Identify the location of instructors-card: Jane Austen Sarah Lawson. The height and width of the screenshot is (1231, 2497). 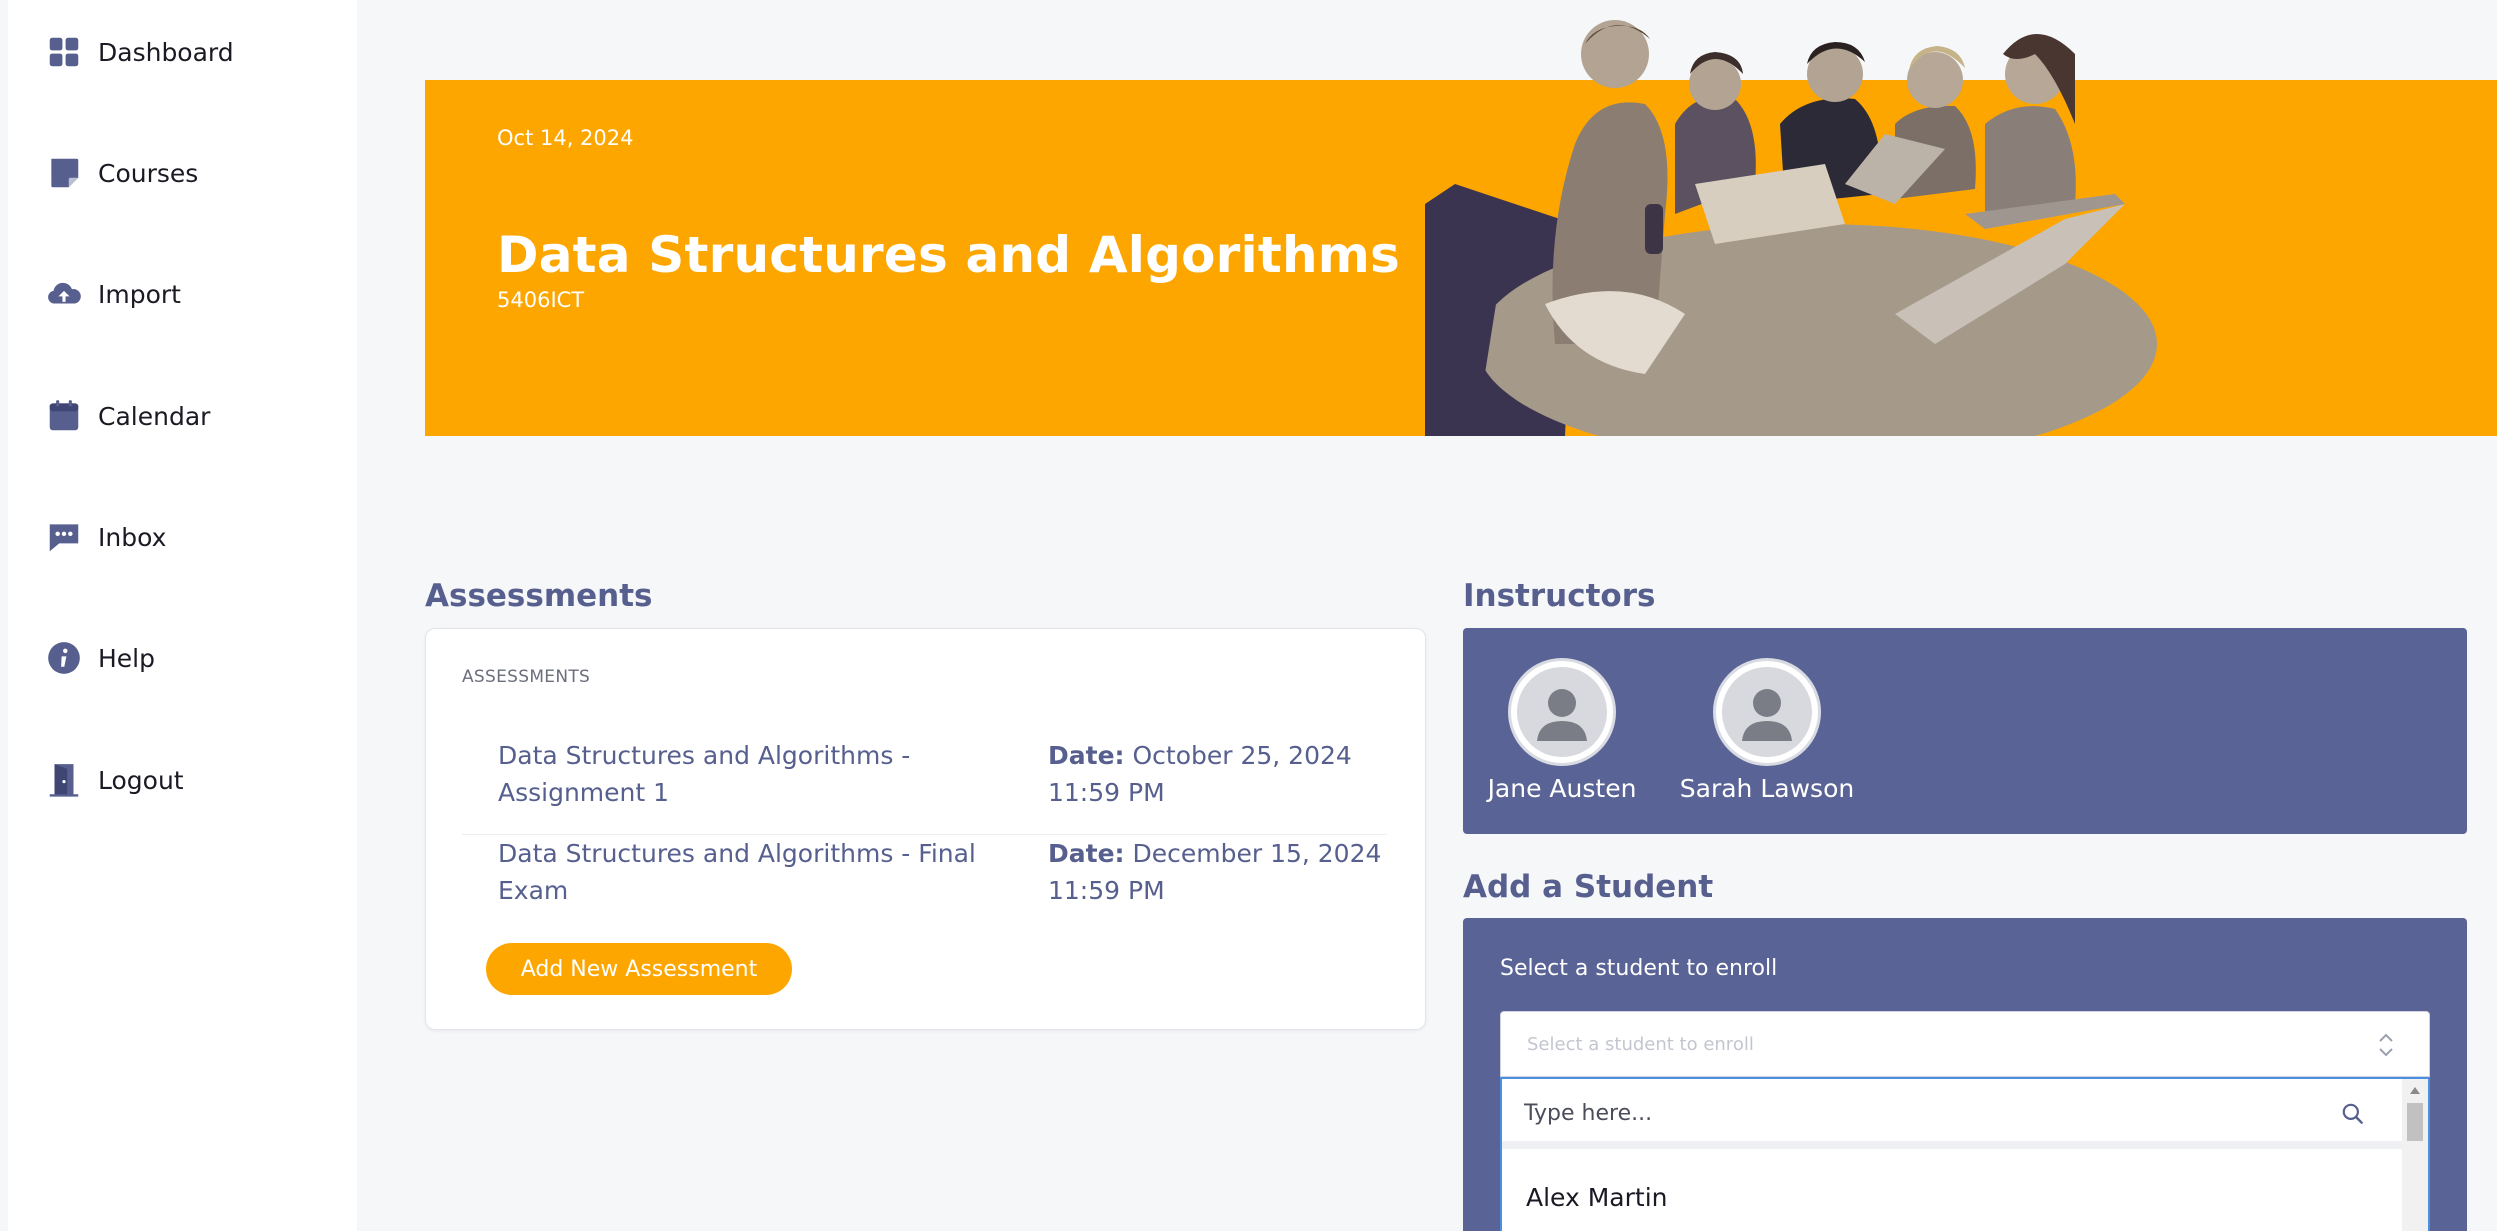
(1965, 731).